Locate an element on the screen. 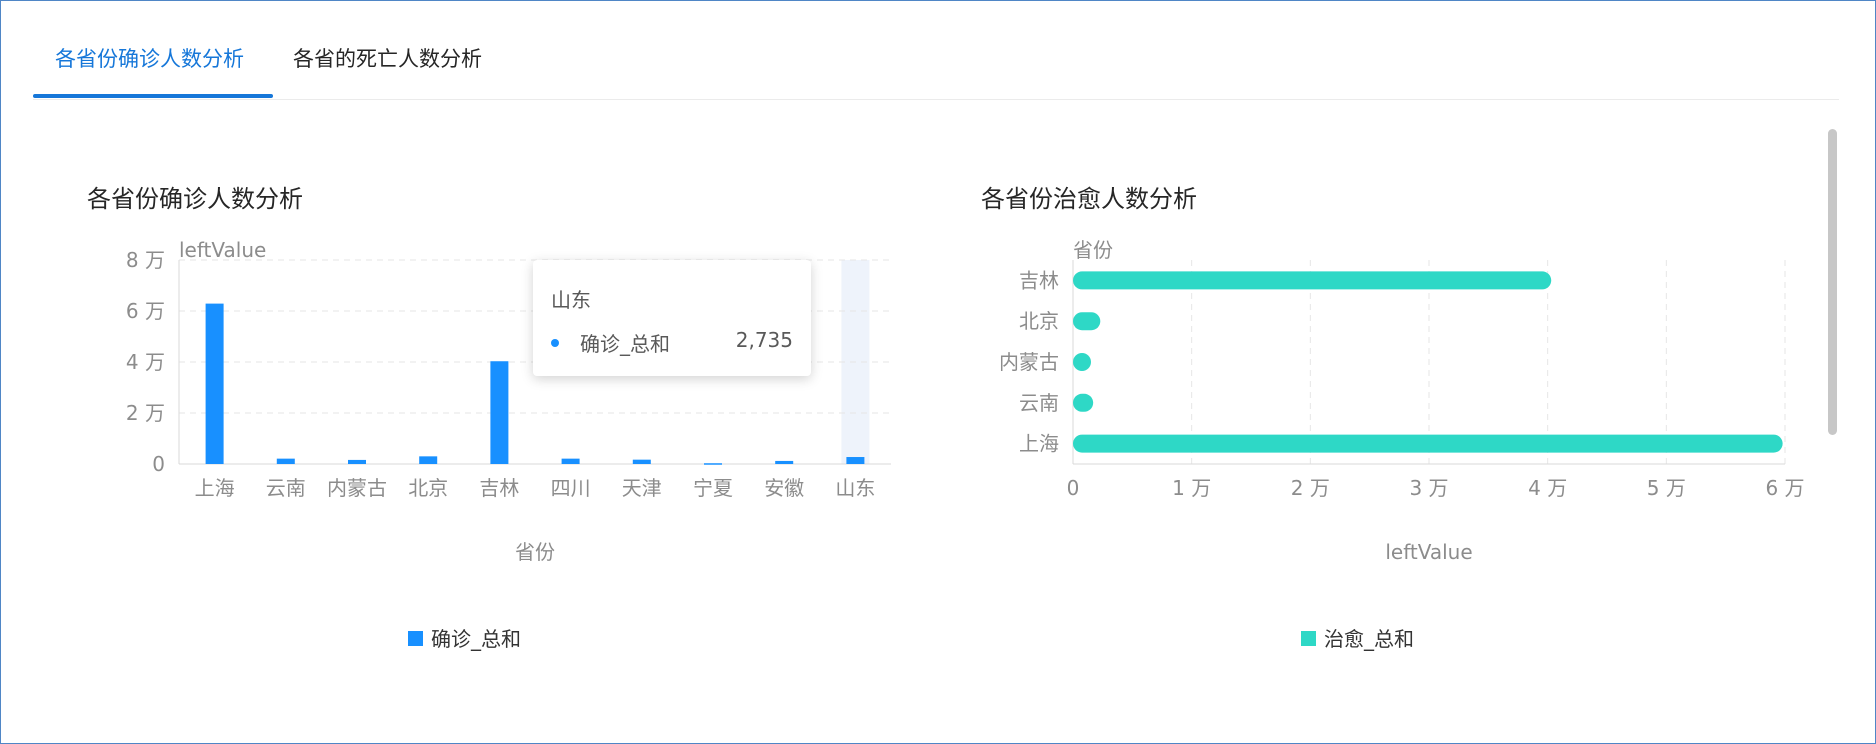 Image resolution: width=1876 pixels, height=744 pixels. tooltip-series-name: 确诊_总和 is located at coordinates (625, 344).